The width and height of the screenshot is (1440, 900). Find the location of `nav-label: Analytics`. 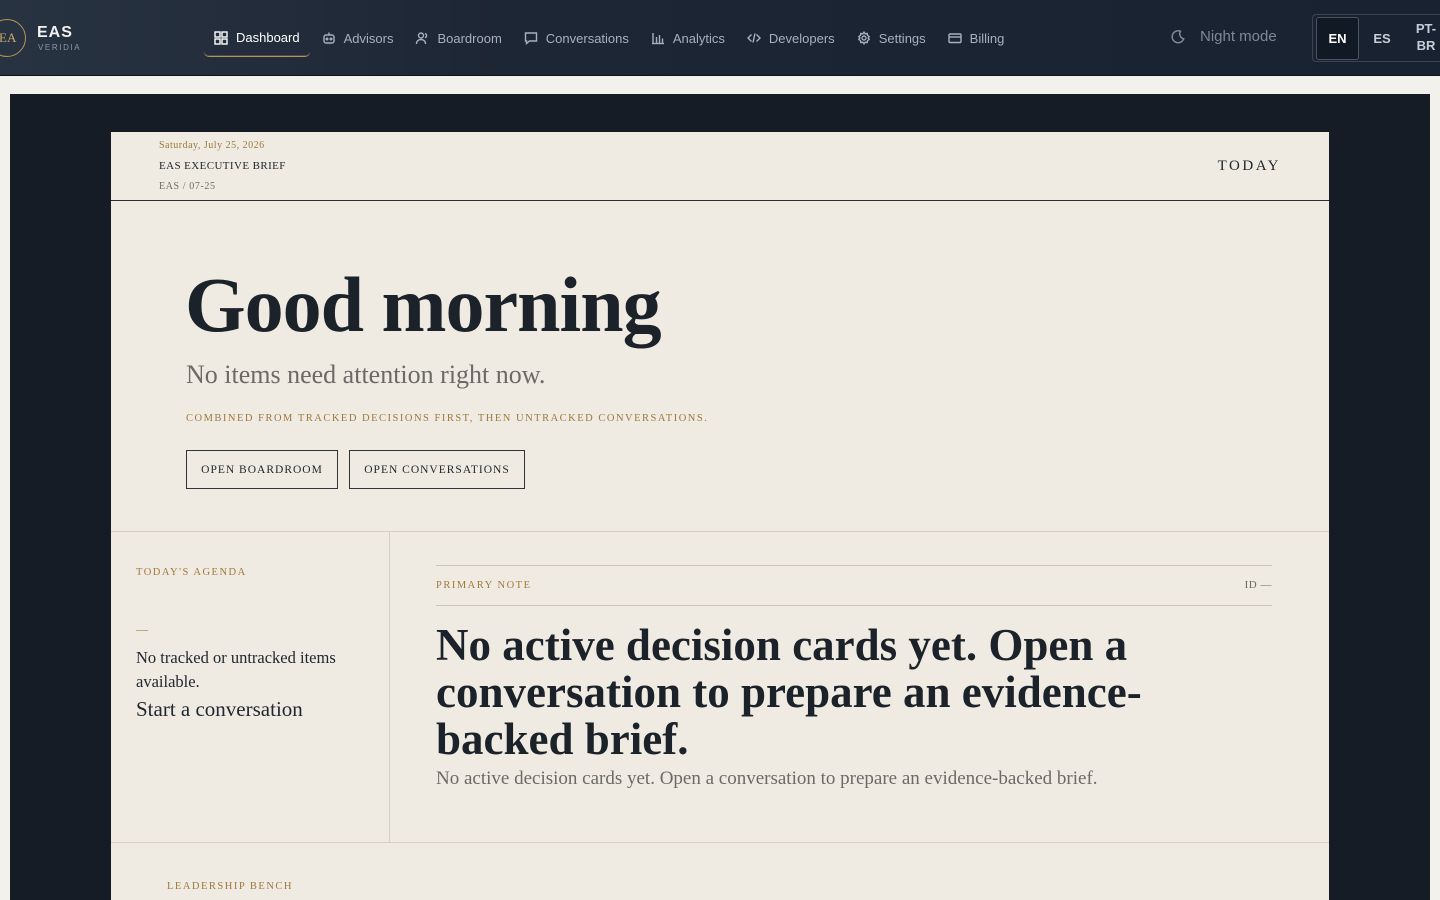

nav-label: Analytics is located at coordinates (698, 38).